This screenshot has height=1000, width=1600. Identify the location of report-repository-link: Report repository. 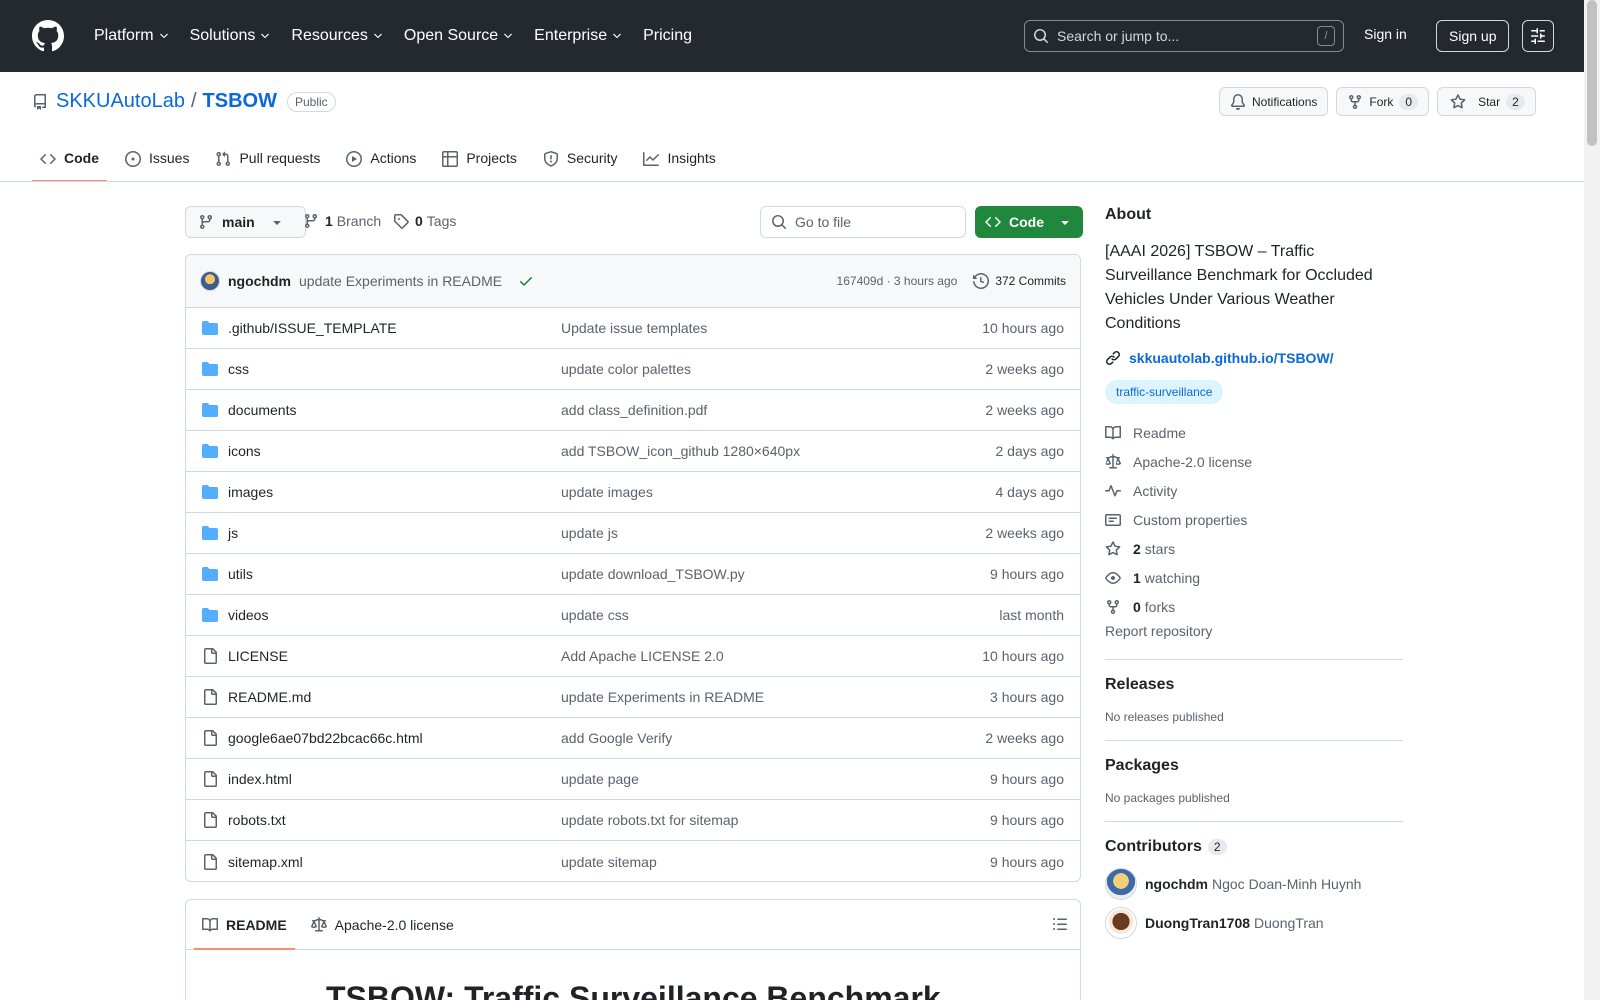
(1254, 633).